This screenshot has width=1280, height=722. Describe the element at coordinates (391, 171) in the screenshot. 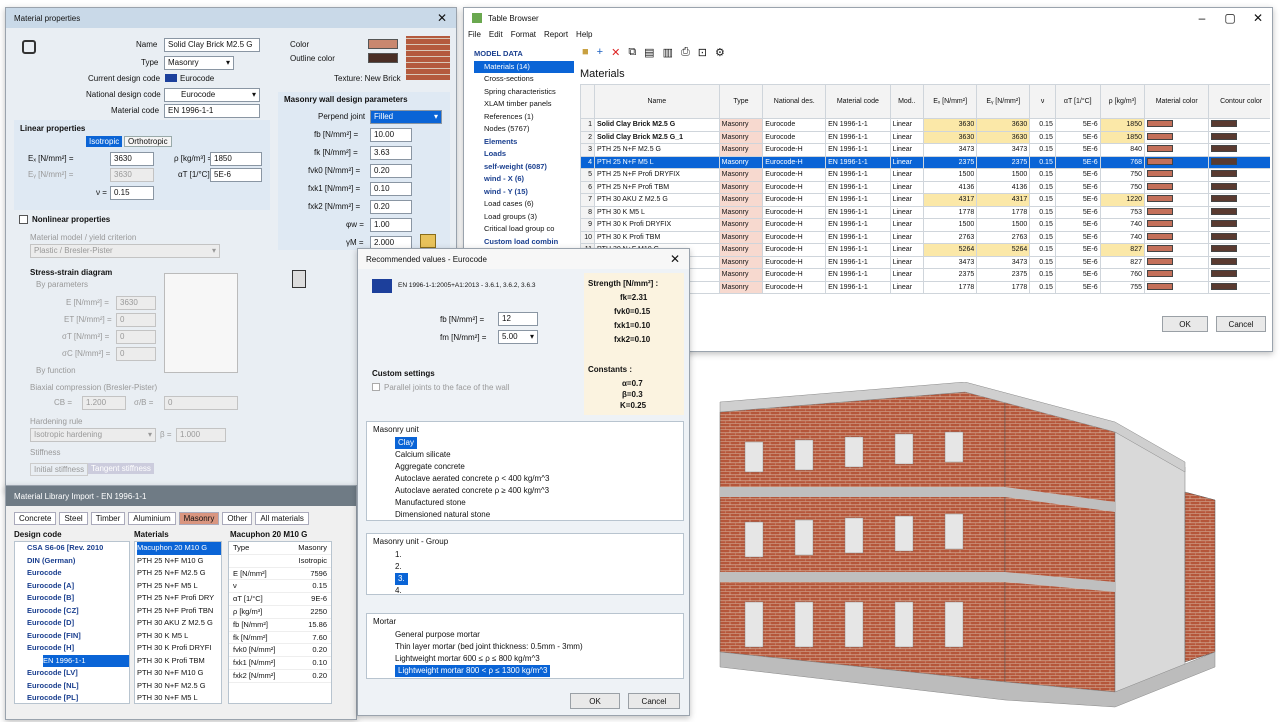

I see `fvk0-input: 0.20` at that location.